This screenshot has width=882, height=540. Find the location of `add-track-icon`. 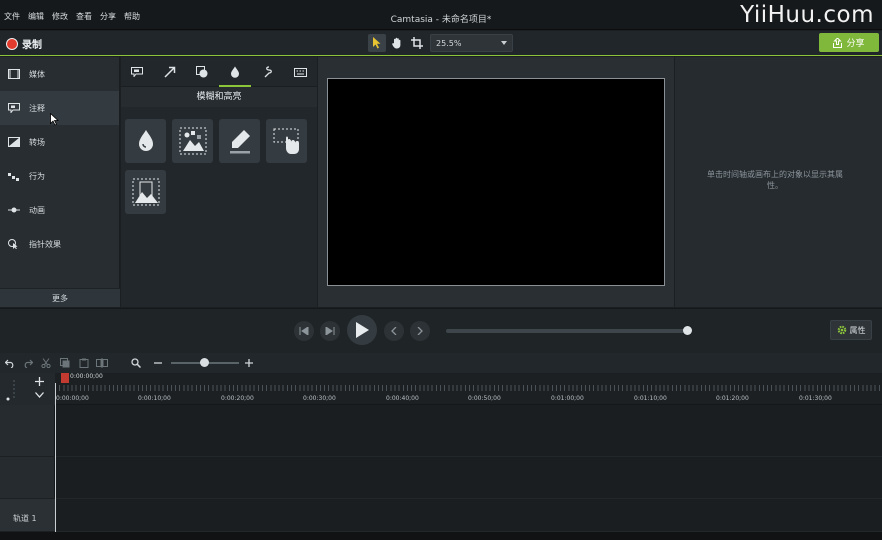

add-track-icon is located at coordinates (39, 381).